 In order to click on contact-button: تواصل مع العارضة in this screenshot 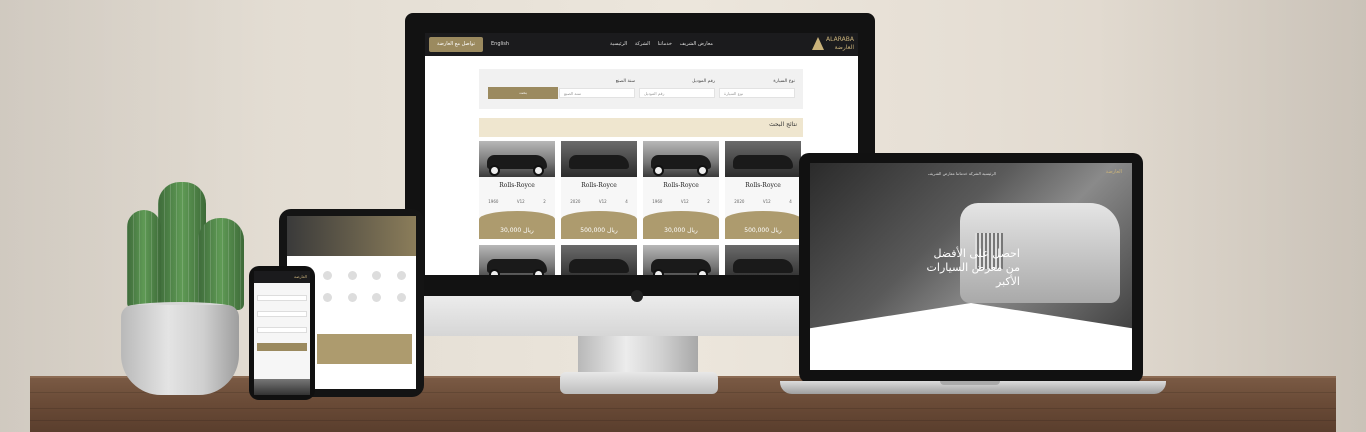, I will do `click(456, 44)`.